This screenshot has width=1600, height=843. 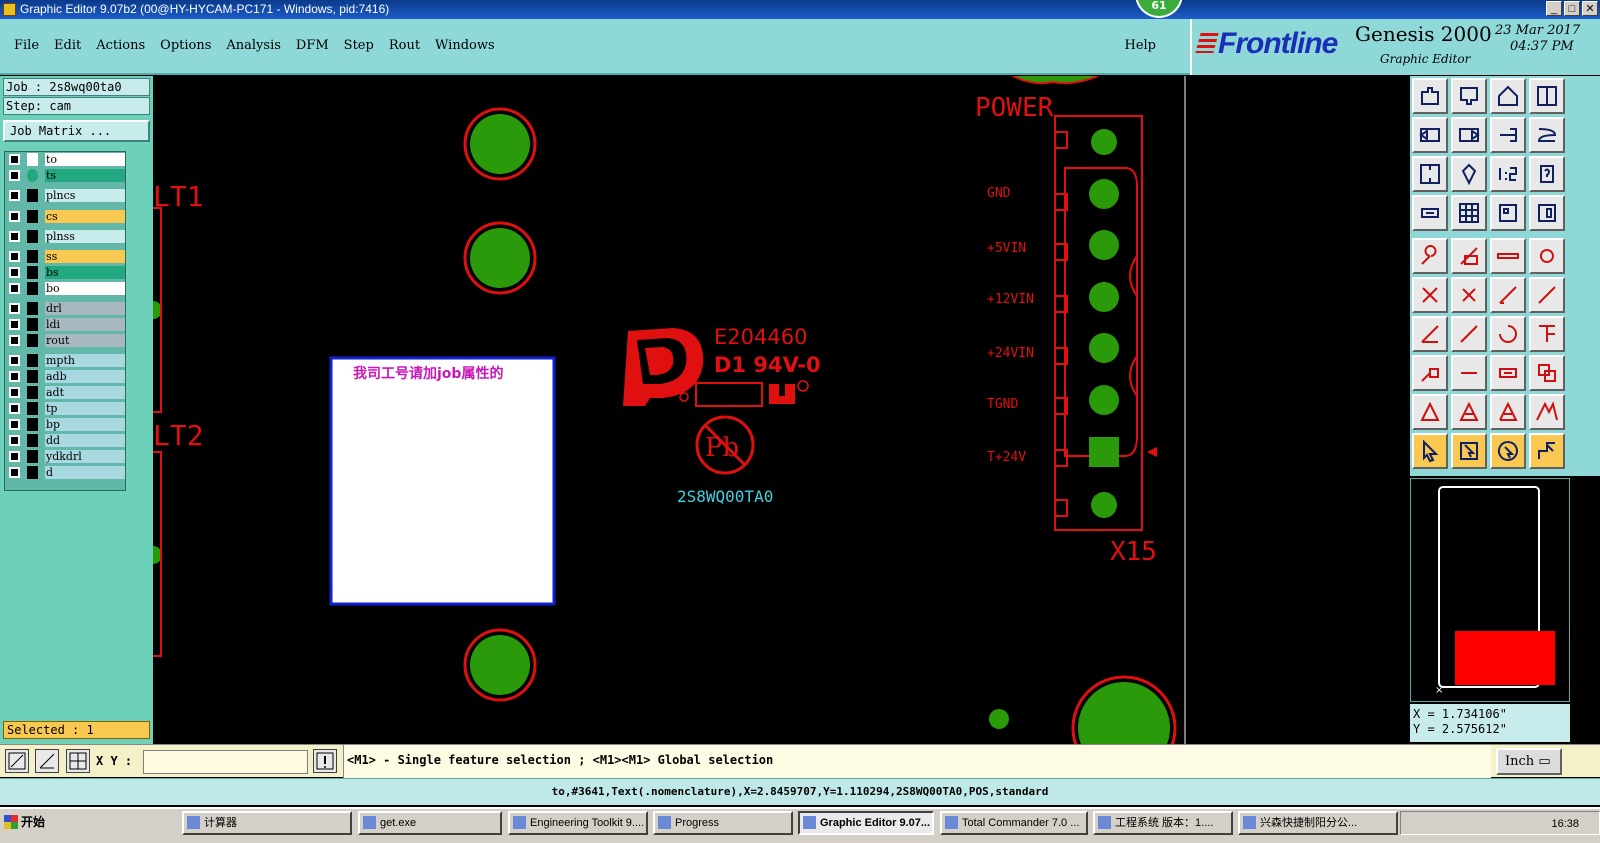 I want to click on house-icon, so click(x=1508, y=96).